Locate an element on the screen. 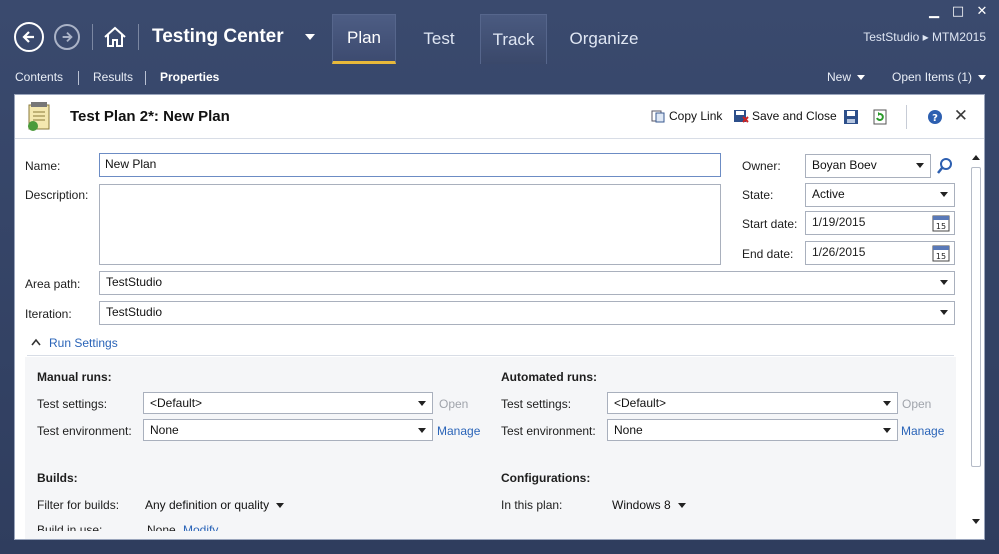 The image size is (999, 554). configurations-title: Configurations: is located at coordinates (546, 478).